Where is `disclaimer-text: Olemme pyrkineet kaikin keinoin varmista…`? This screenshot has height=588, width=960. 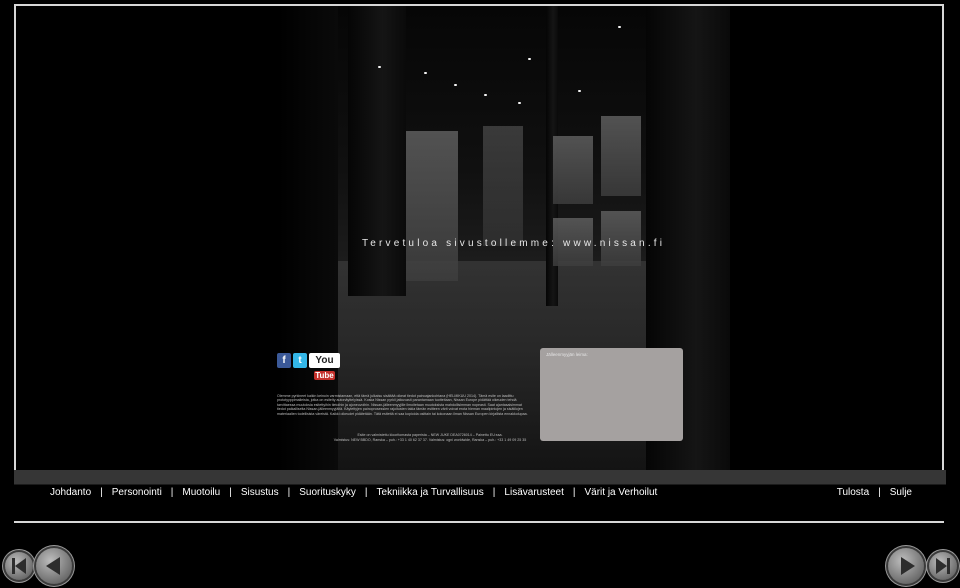 disclaimer-text: Olemme pyrkineet kaikin keinoin varmista… is located at coordinates (402, 405).